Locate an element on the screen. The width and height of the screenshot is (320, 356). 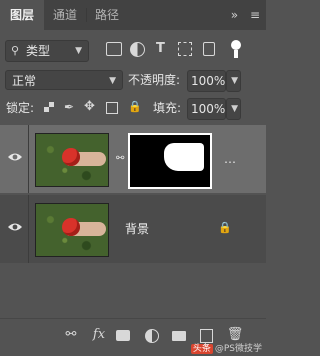
opacity-input: 100% is located at coordinates (206, 81).